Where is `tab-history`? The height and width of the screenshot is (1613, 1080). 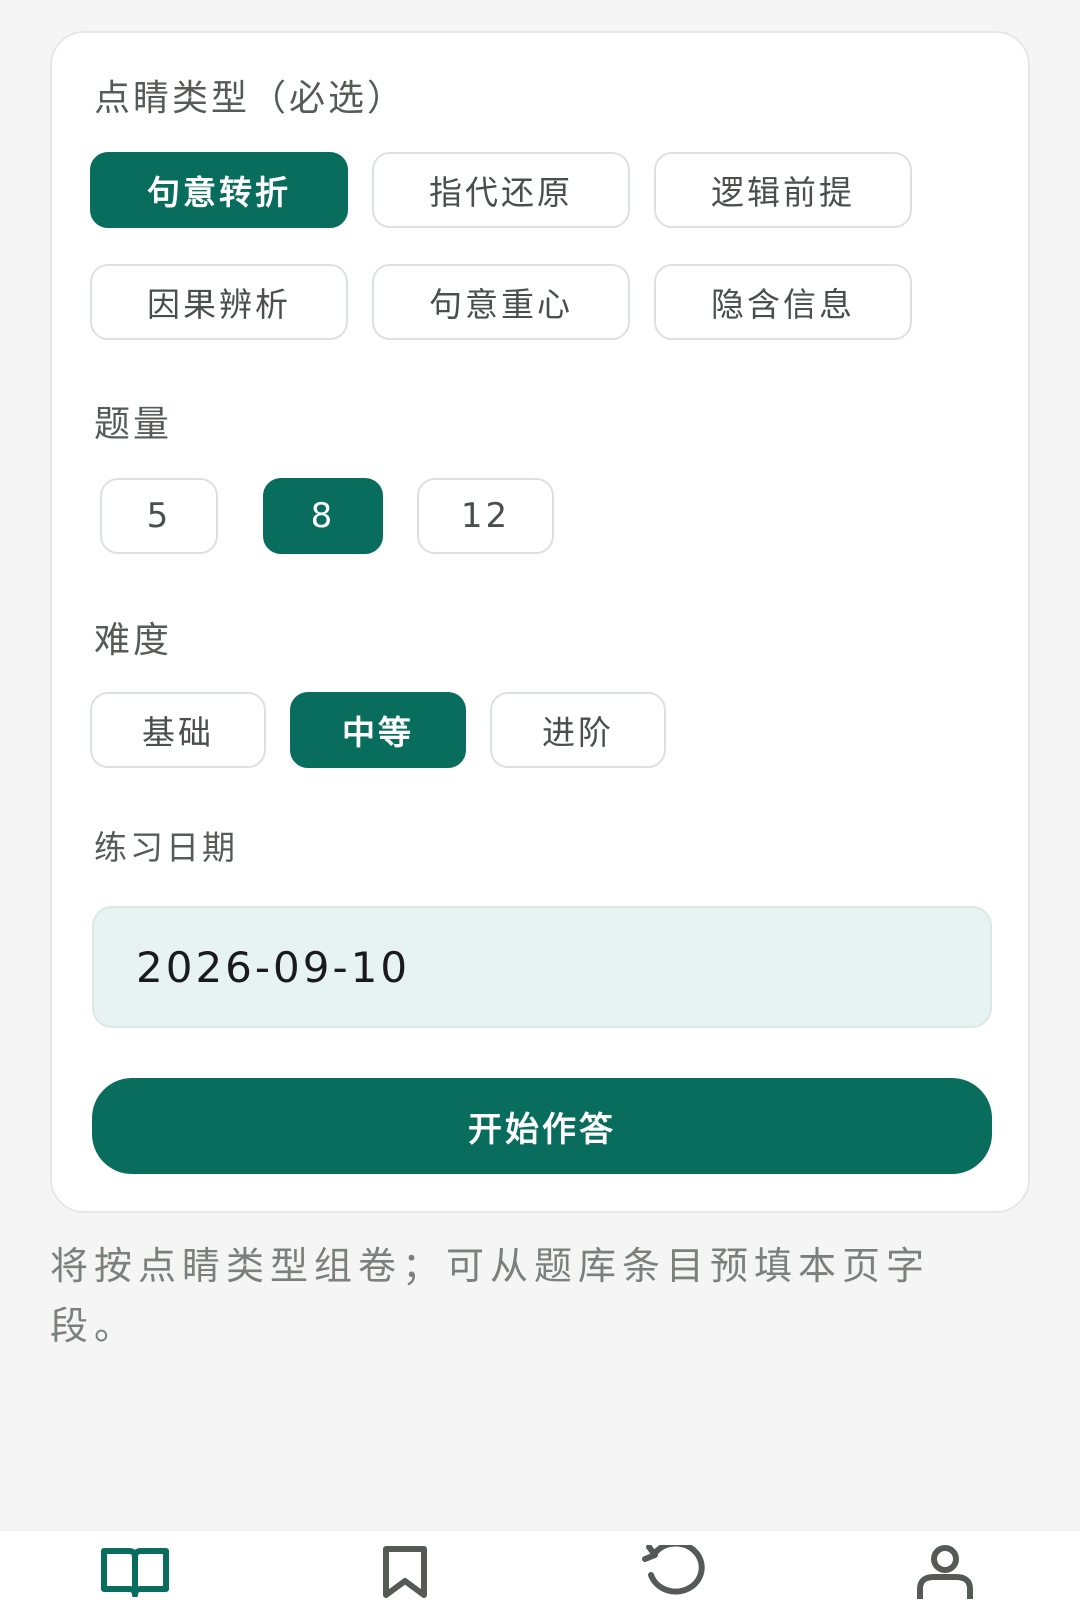 tab-history is located at coordinates (674, 1578).